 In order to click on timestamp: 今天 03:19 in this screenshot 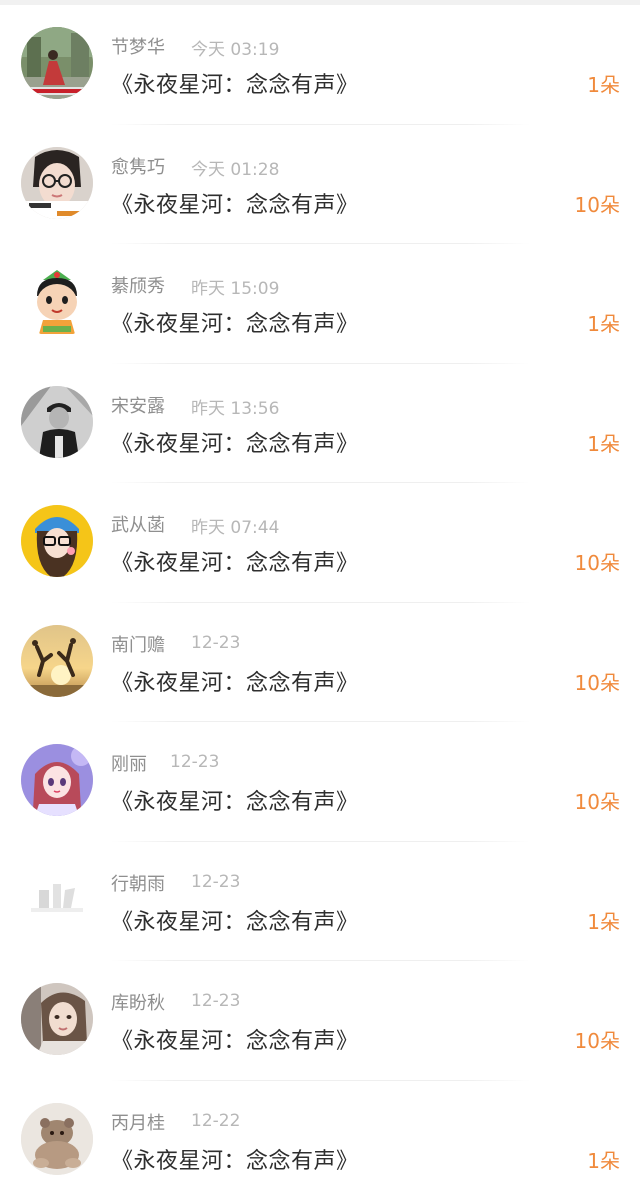, I will do `click(235, 47)`.